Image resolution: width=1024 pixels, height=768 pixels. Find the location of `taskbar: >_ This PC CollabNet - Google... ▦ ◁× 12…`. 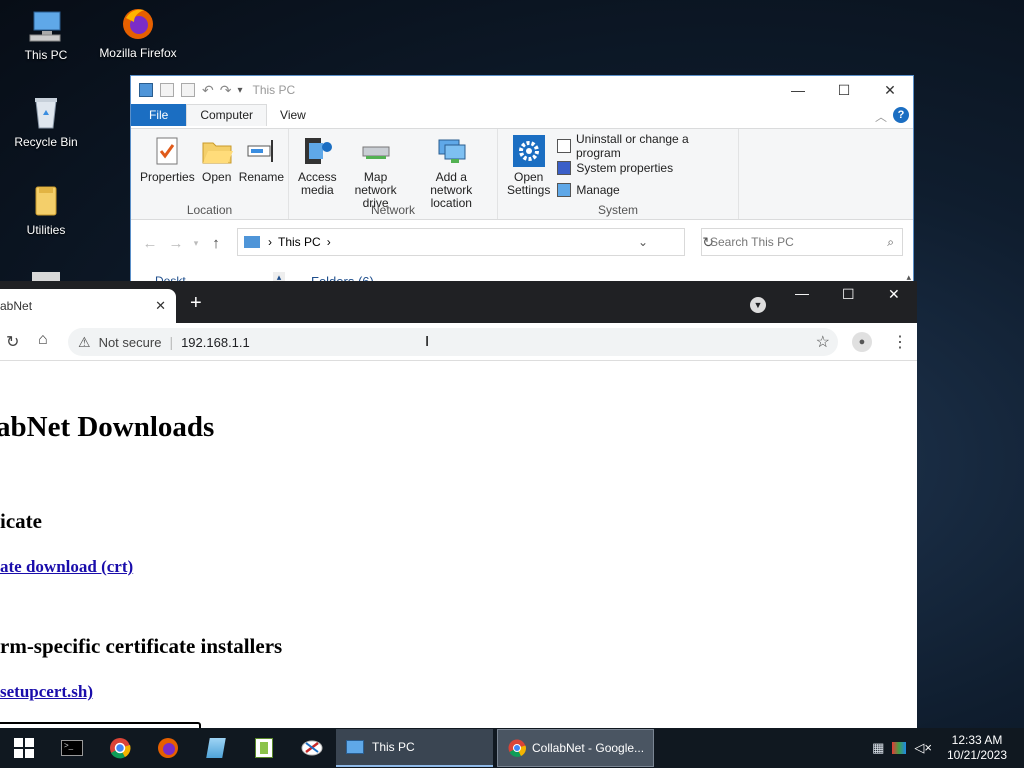

taskbar: >_ This PC CollabNet - Google... ▦ ◁× 12… is located at coordinates (512, 748).